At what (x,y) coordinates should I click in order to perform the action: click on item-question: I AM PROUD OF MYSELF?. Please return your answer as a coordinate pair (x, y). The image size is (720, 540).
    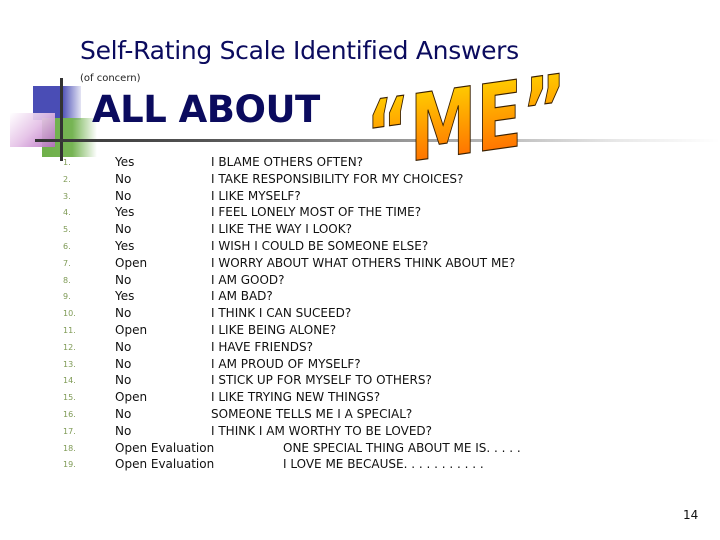
    Looking at the image, I should click on (286, 363).